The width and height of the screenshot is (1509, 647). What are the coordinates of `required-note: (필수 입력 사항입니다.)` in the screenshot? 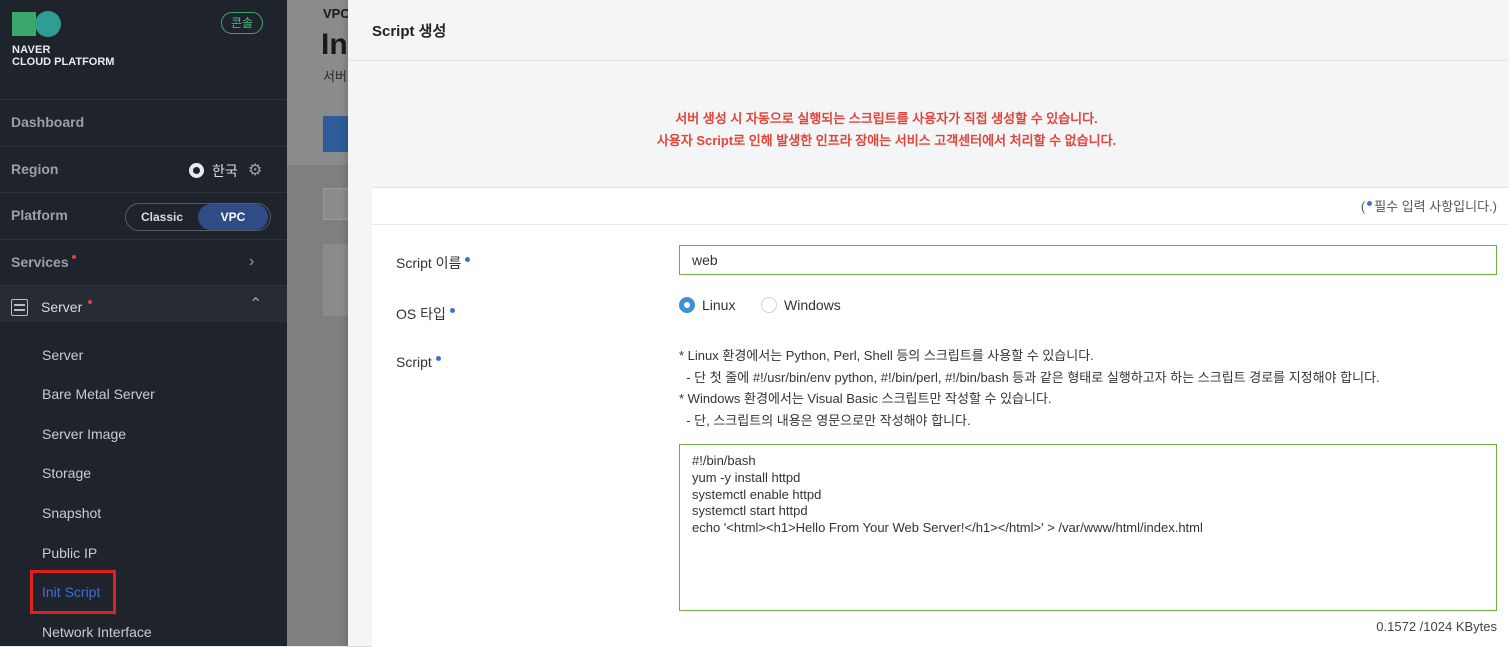 It's located at (1428, 206).